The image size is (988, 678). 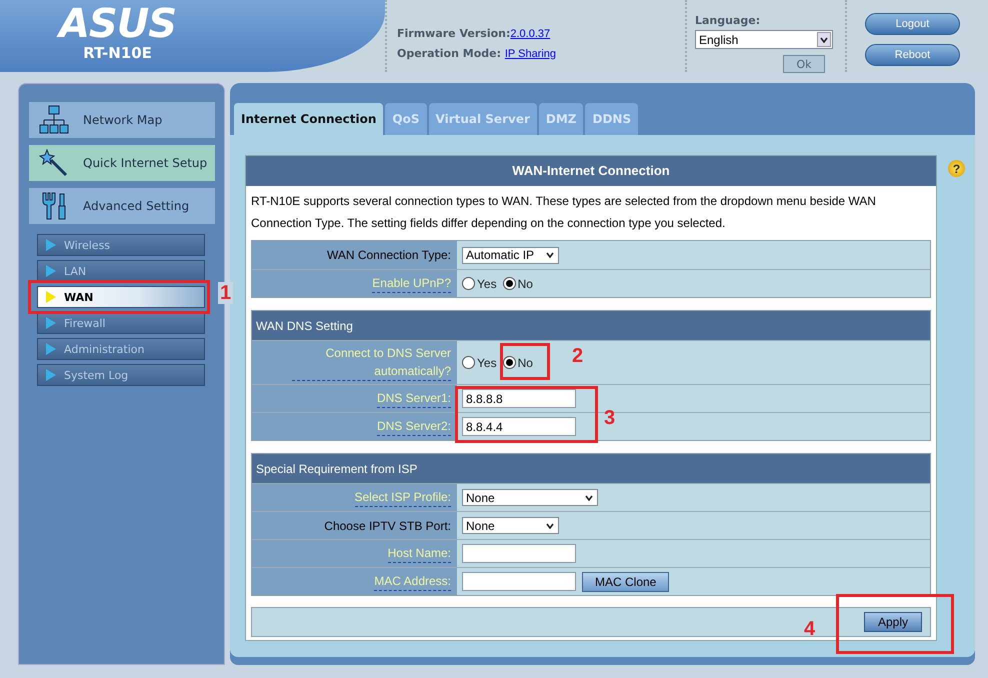 I want to click on sidebar-item: Quick Internet Setup, so click(x=122, y=163).